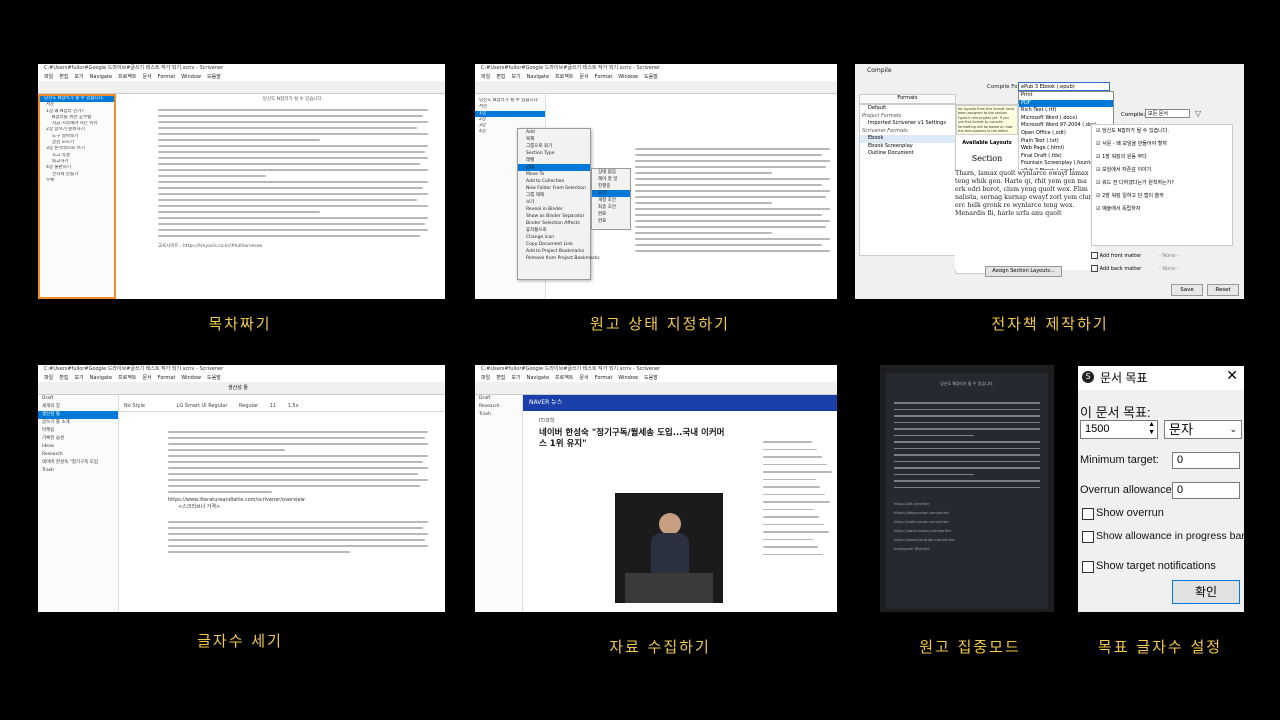 This screenshot has width=1280, height=720. I want to click on context-menu-item: 보기, so click(554, 202).